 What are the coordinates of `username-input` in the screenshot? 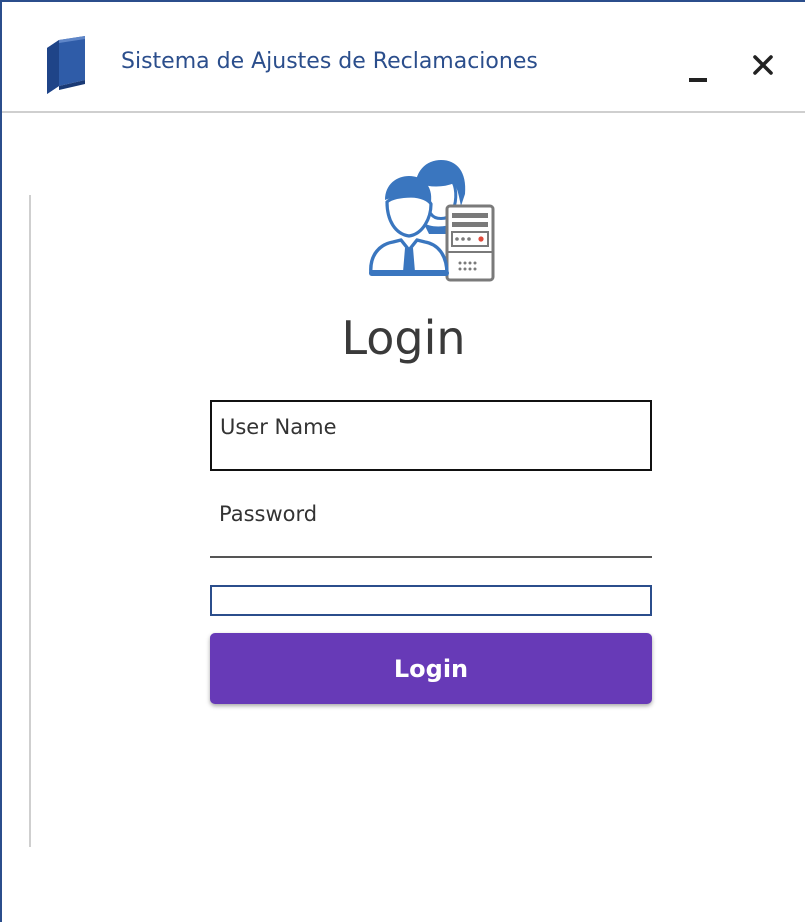 It's located at (431, 435).